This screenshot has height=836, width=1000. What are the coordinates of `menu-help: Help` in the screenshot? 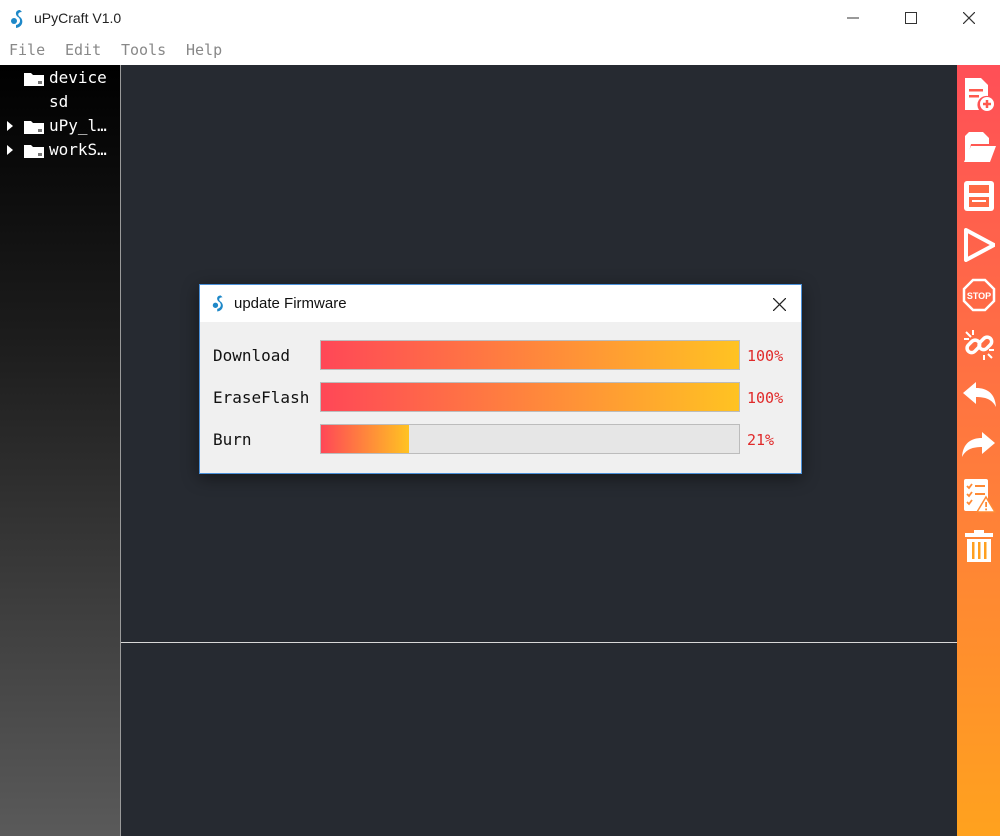 It's located at (204, 50).